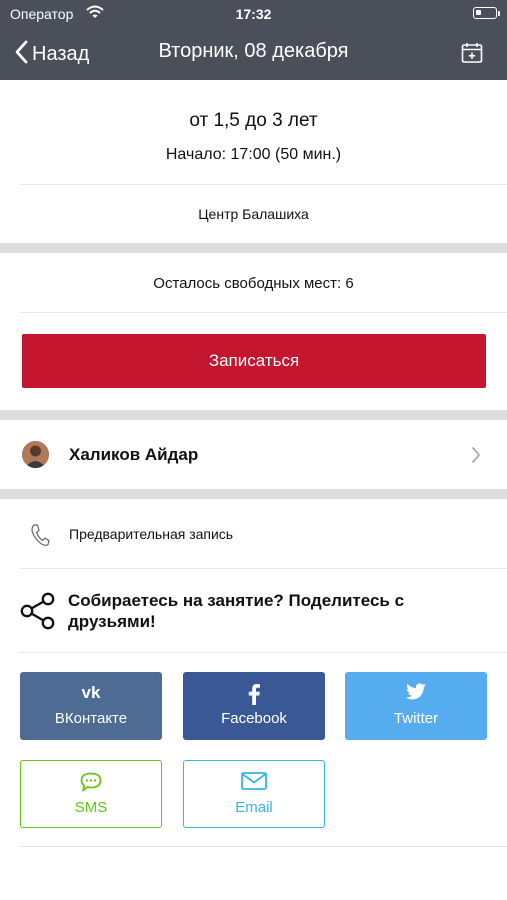  Describe the element at coordinates (254, 794) in the screenshot. I see `share-email-button: Email` at that location.